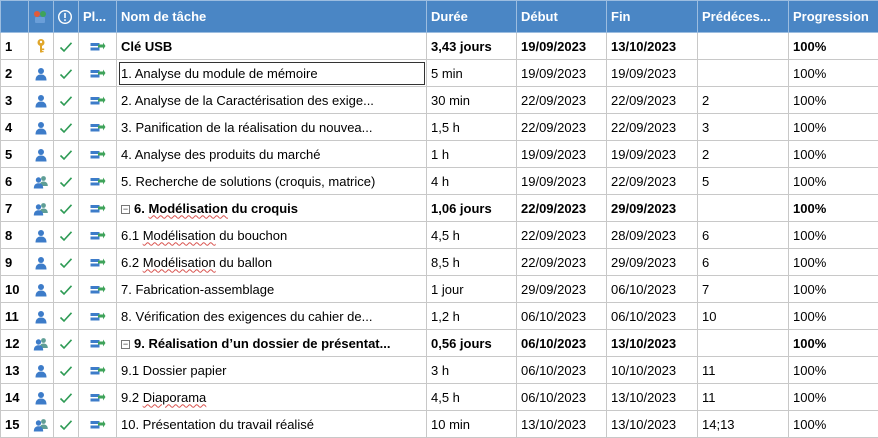  Describe the element at coordinates (272, 235) in the screenshot. I see `task-name: 6.1 Modélisation du bouchon` at that location.